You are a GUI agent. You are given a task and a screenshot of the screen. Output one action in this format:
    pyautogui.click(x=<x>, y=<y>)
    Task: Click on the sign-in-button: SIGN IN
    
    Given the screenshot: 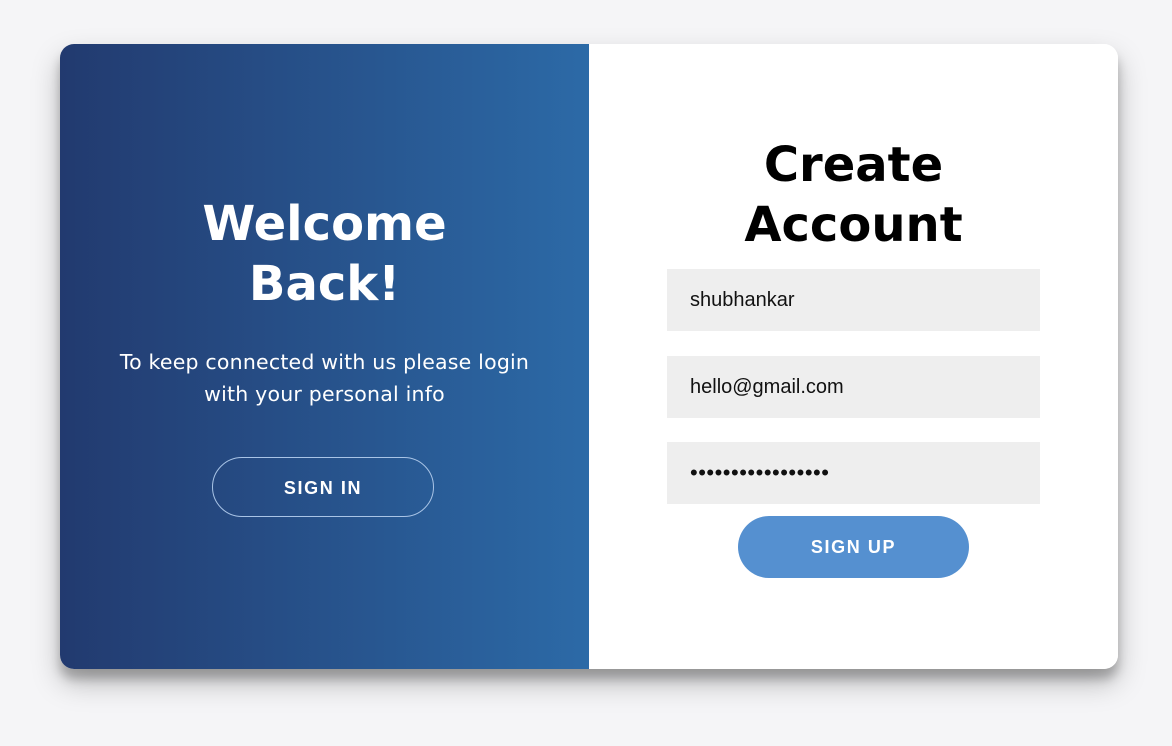 What is the action you would take?
    pyautogui.click(x=323, y=487)
    